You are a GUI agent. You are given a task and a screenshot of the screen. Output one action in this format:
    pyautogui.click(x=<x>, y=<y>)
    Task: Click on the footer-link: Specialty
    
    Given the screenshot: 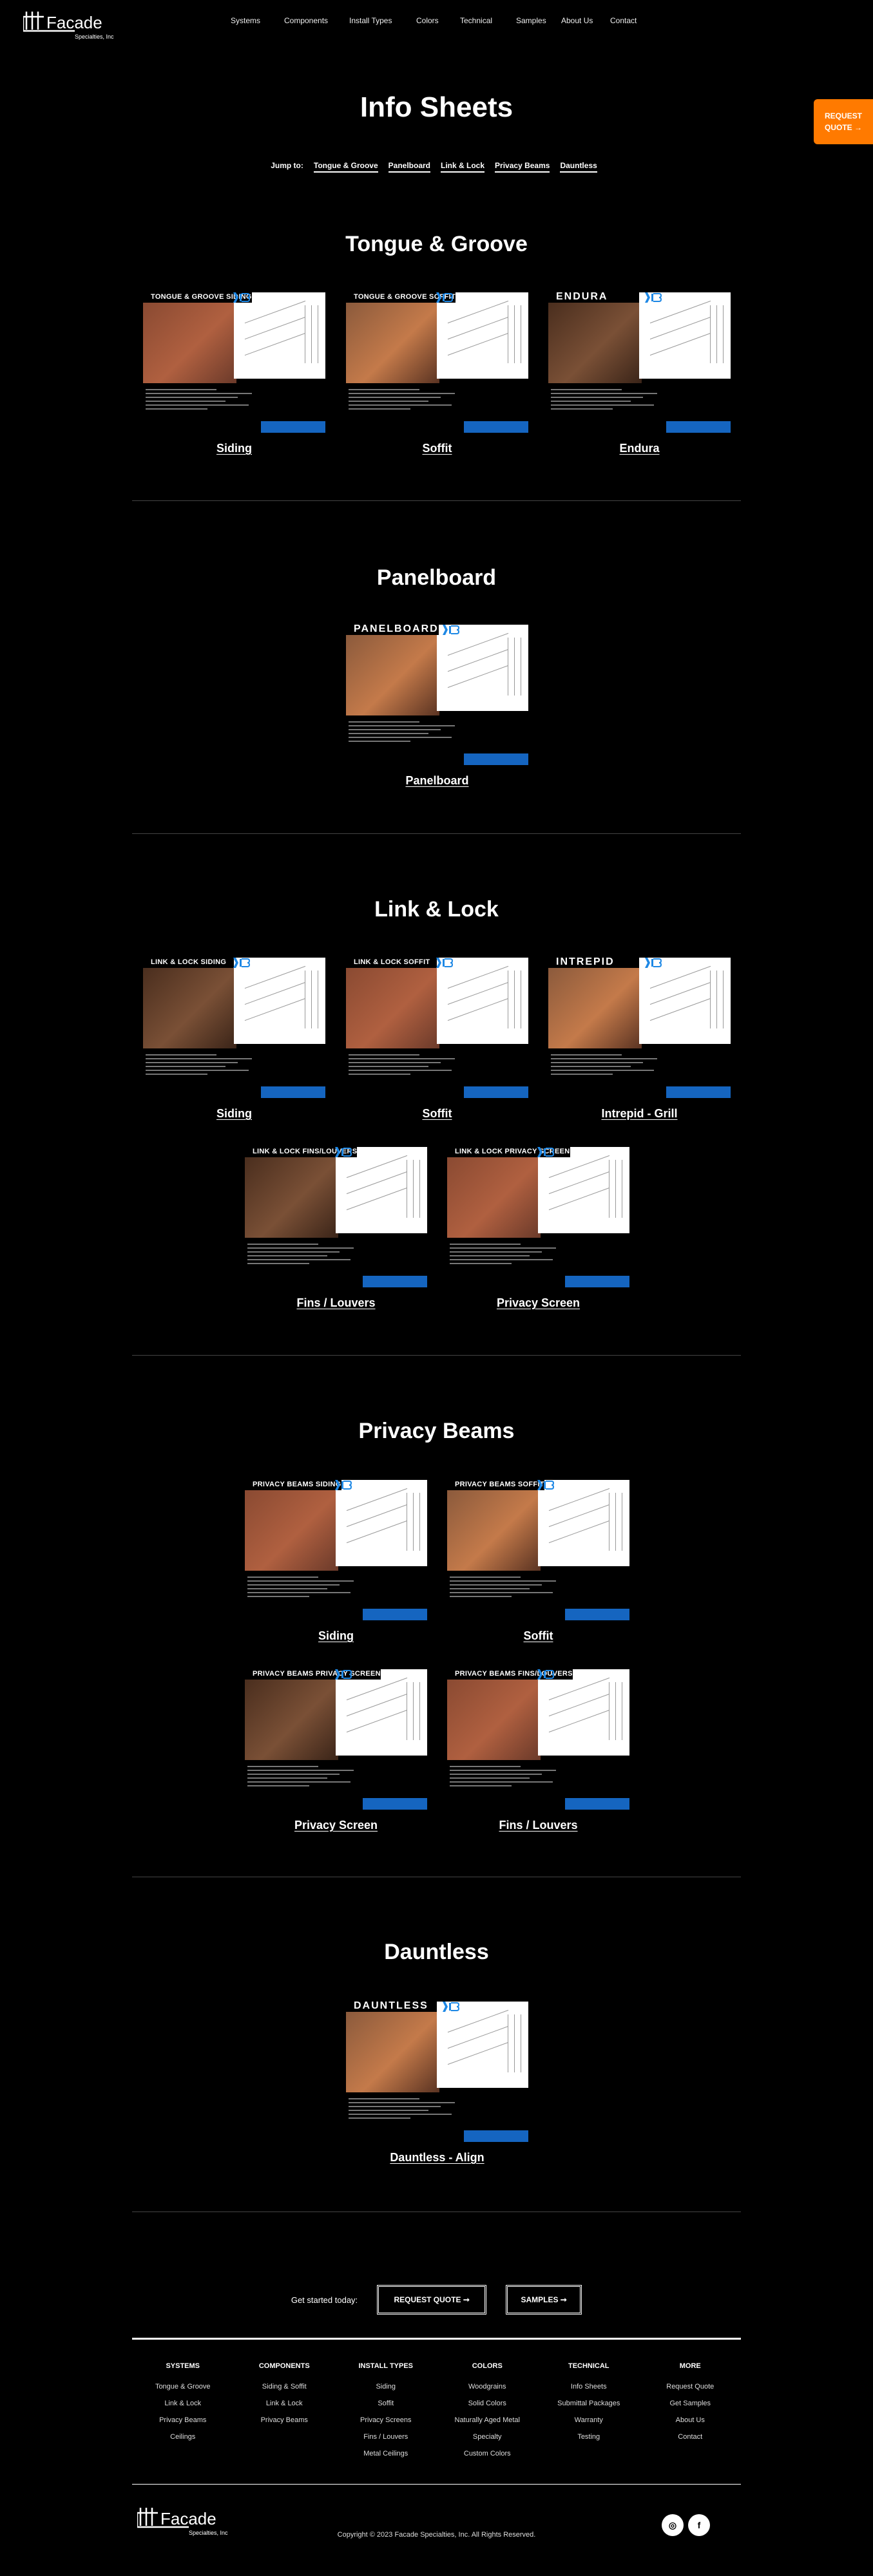 What is the action you would take?
    pyautogui.click(x=488, y=2441)
    